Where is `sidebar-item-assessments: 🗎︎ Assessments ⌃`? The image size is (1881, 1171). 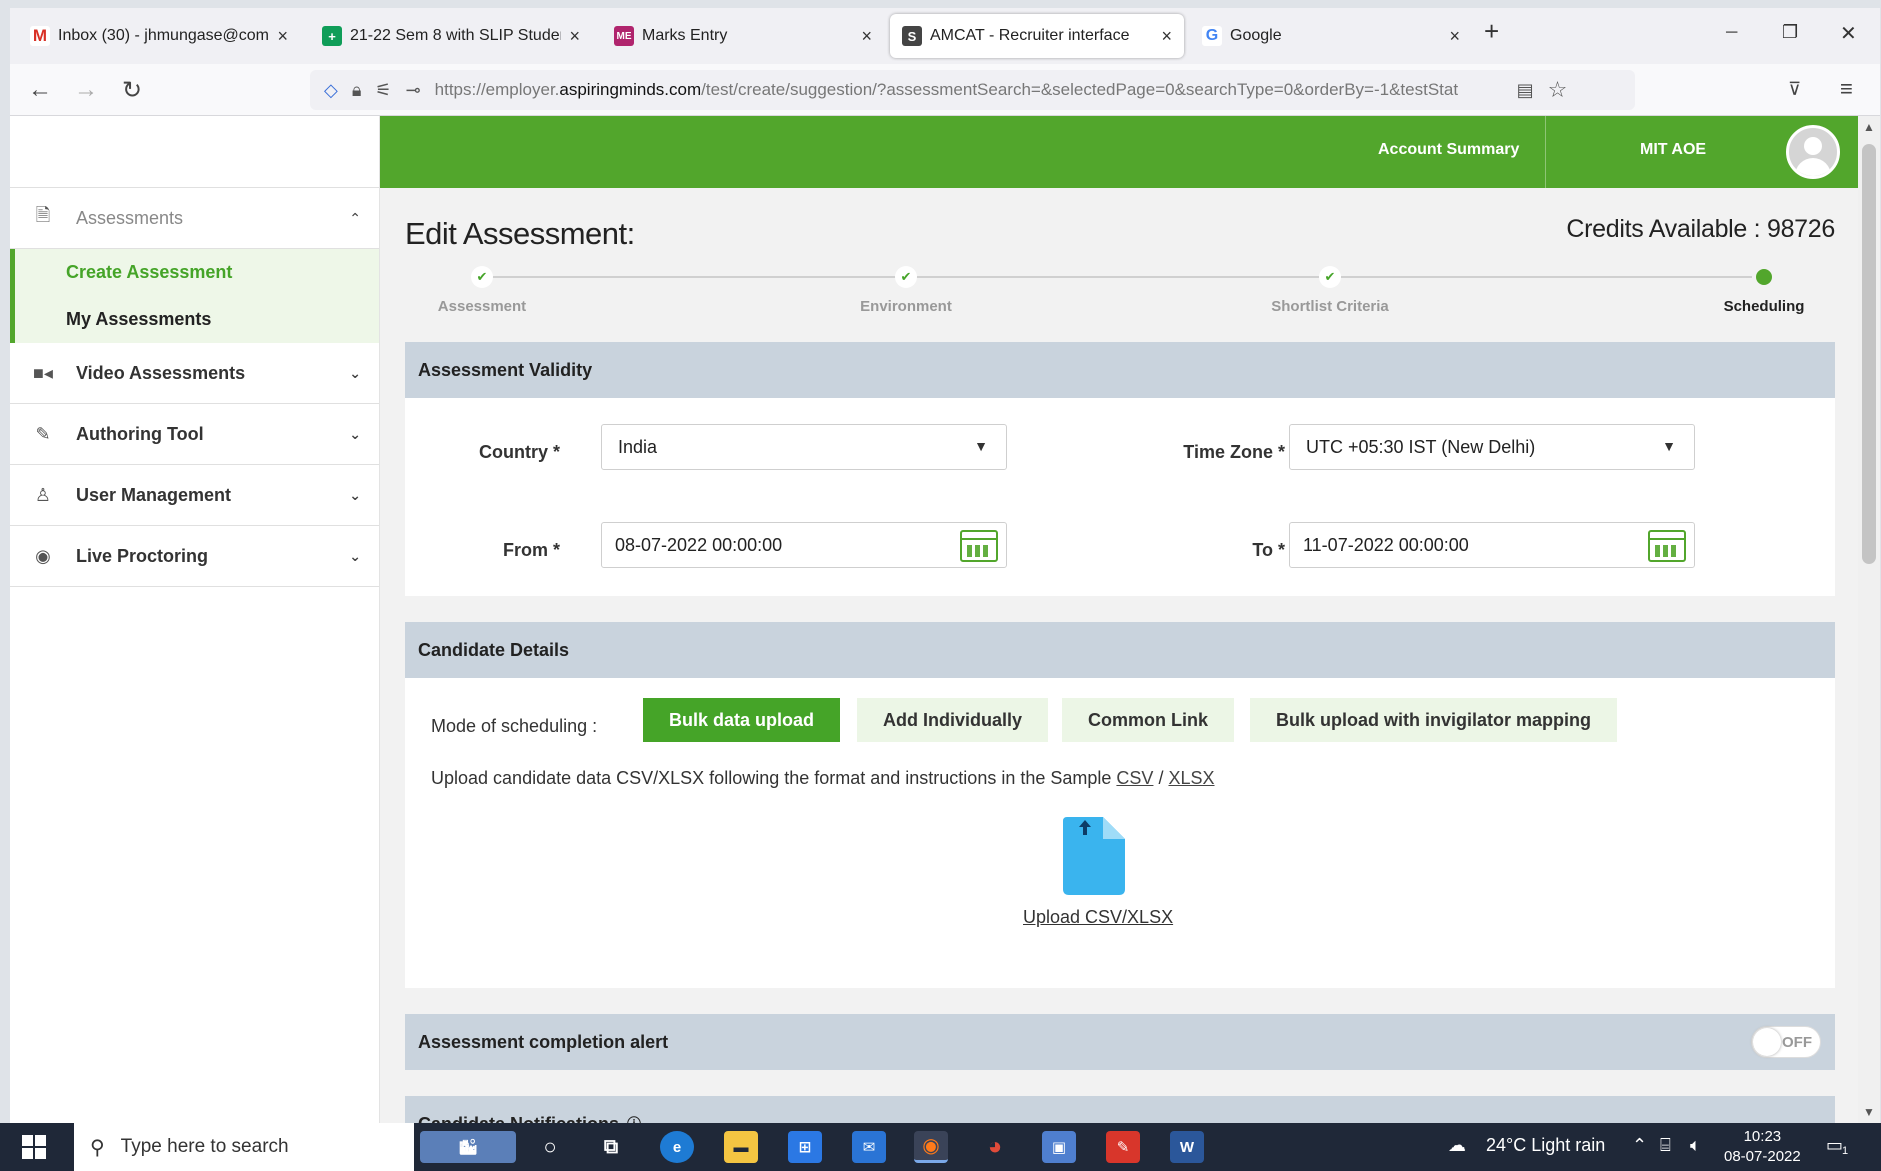
sidebar-item-assessments: 🗎︎ Assessments ⌃ is located at coordinates (194, 218).